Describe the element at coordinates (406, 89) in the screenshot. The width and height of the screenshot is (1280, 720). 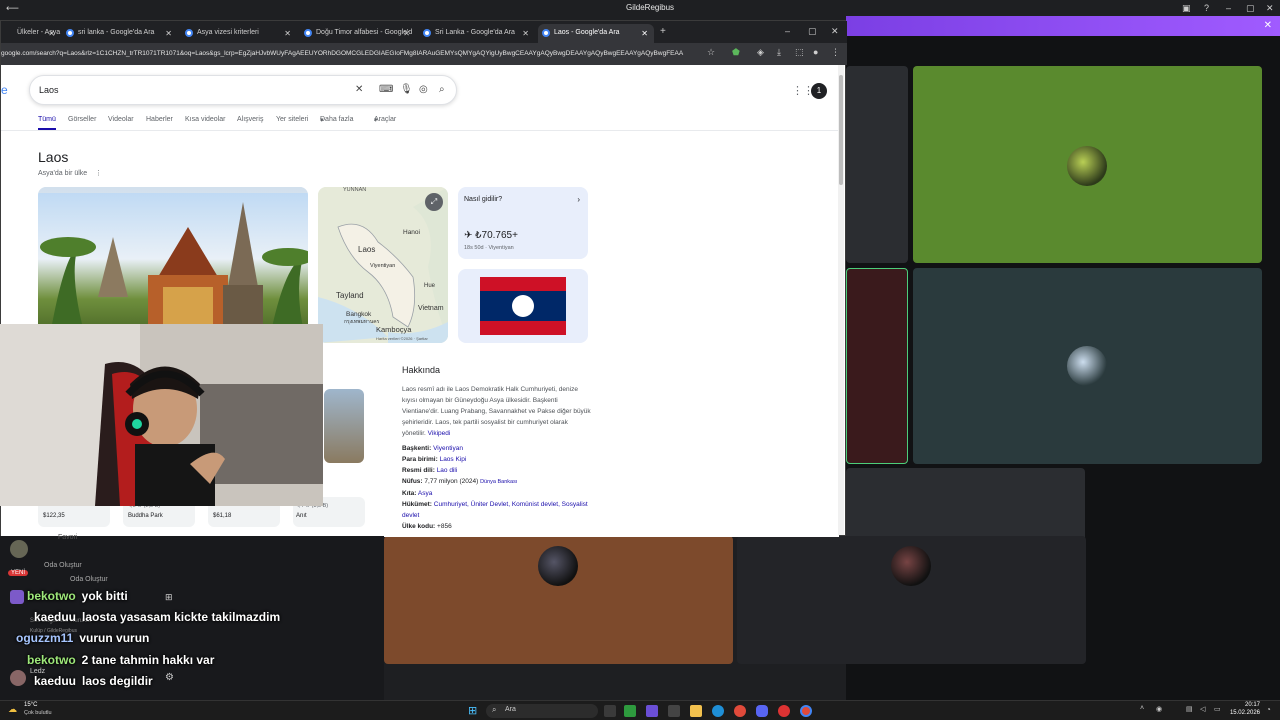
I see `mic-icon: 🎙` at that location.